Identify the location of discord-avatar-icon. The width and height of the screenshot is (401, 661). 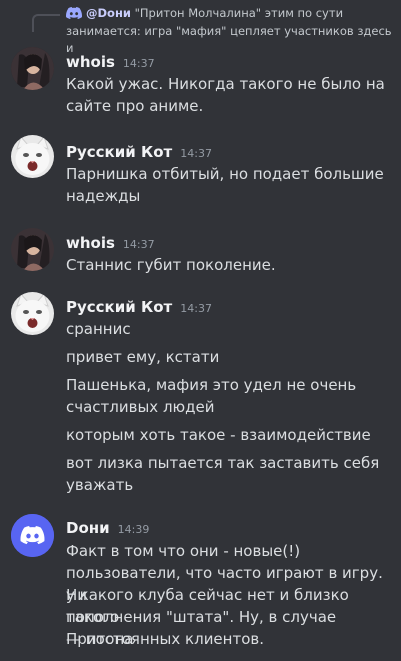
(32, 535).